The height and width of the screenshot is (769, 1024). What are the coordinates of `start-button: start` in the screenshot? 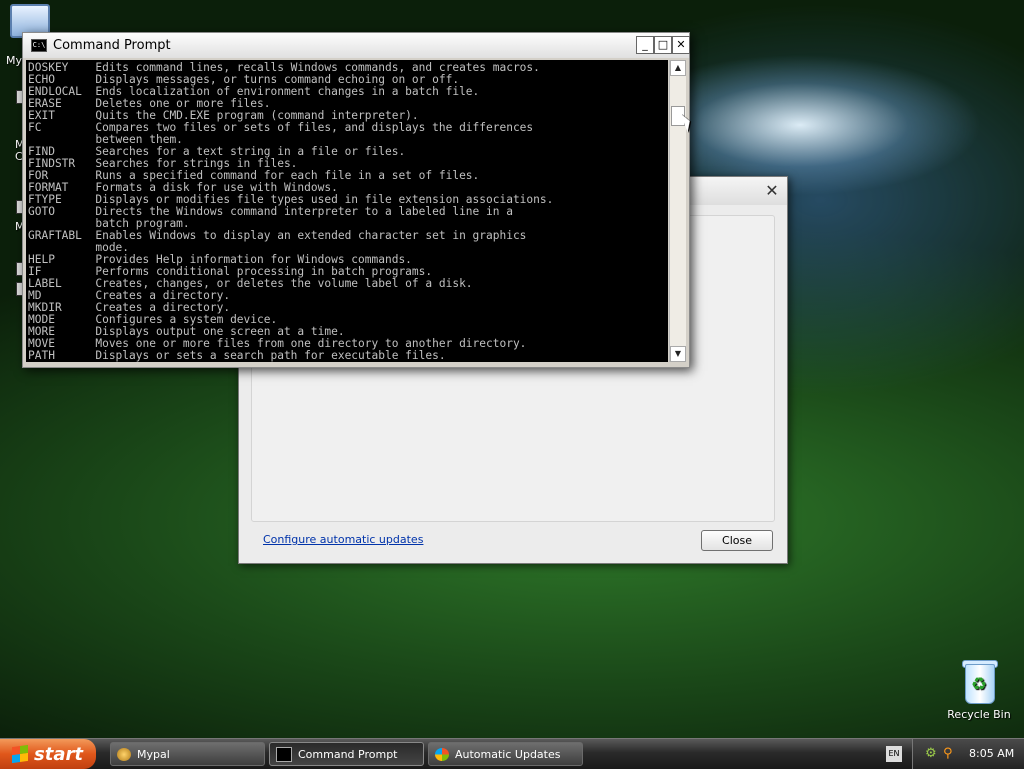 It's located at (48, 754).